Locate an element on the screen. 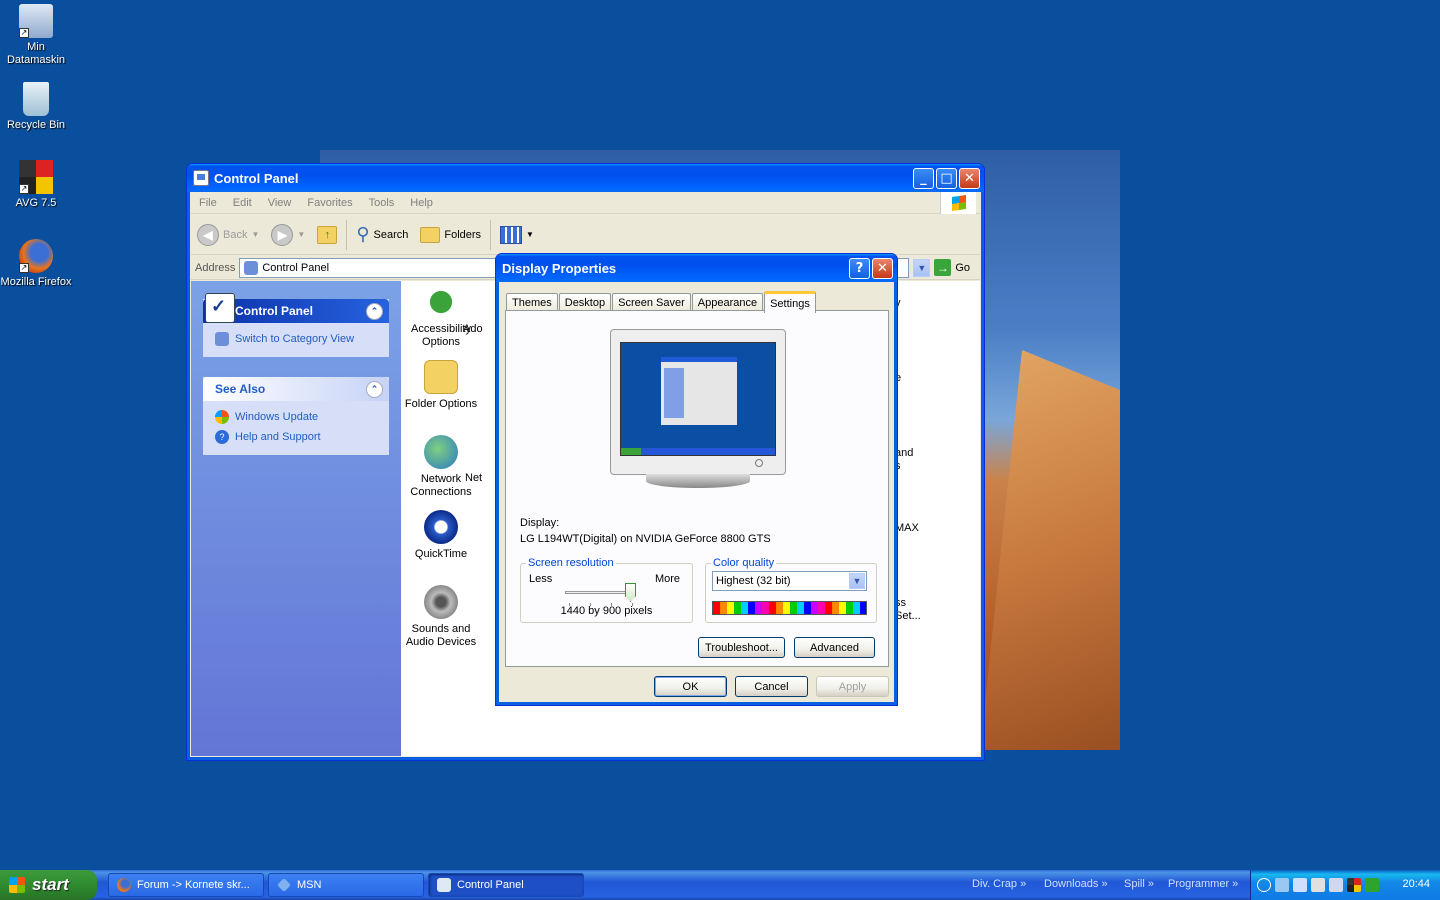 Image resolution: width=1440 pixels, height=900 pixels. folder-icon is located at coordinates (430, 234).